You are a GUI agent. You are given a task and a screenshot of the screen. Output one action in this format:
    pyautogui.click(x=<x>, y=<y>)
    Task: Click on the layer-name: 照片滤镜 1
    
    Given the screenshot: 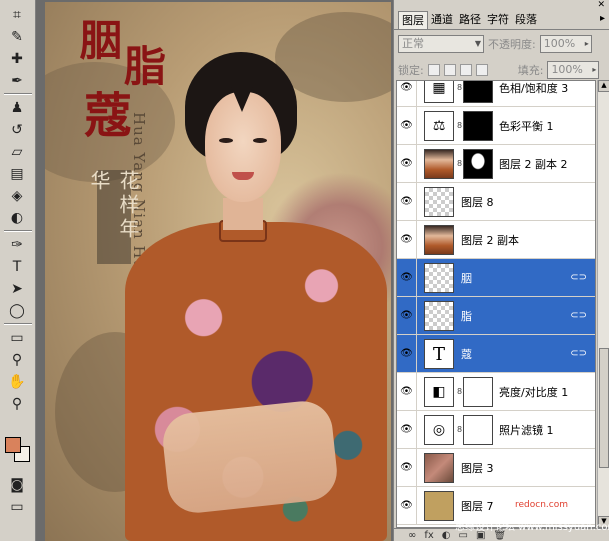 What is the action you would take?
    pyautogui.click(x=526, y=430)
    